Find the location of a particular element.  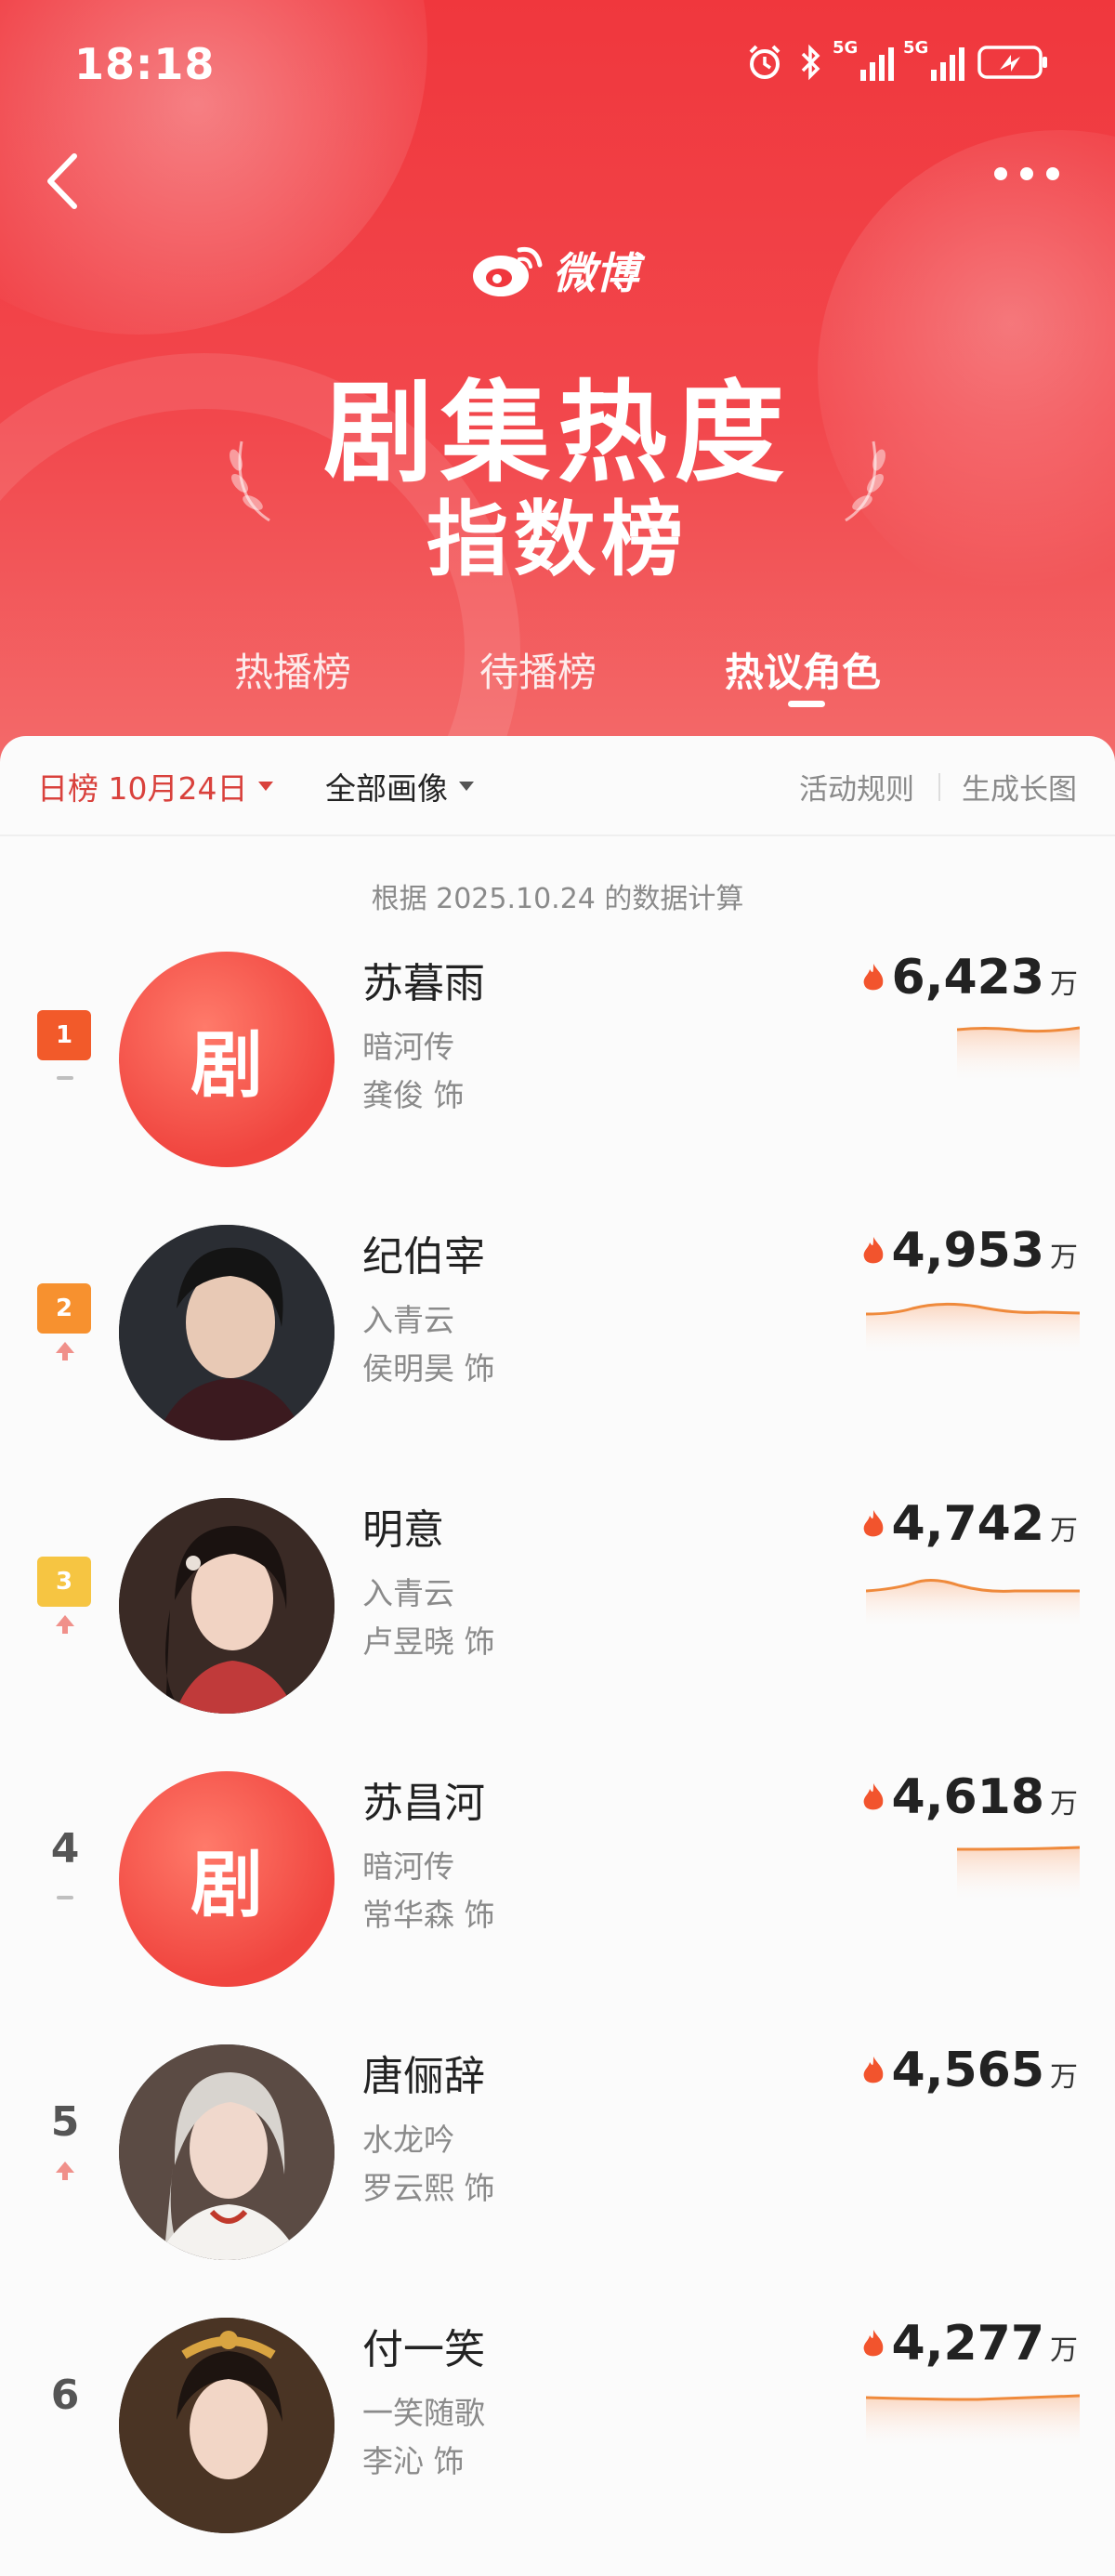

signal-5g-icon-2: 5G is located at coordinates (933, 59).